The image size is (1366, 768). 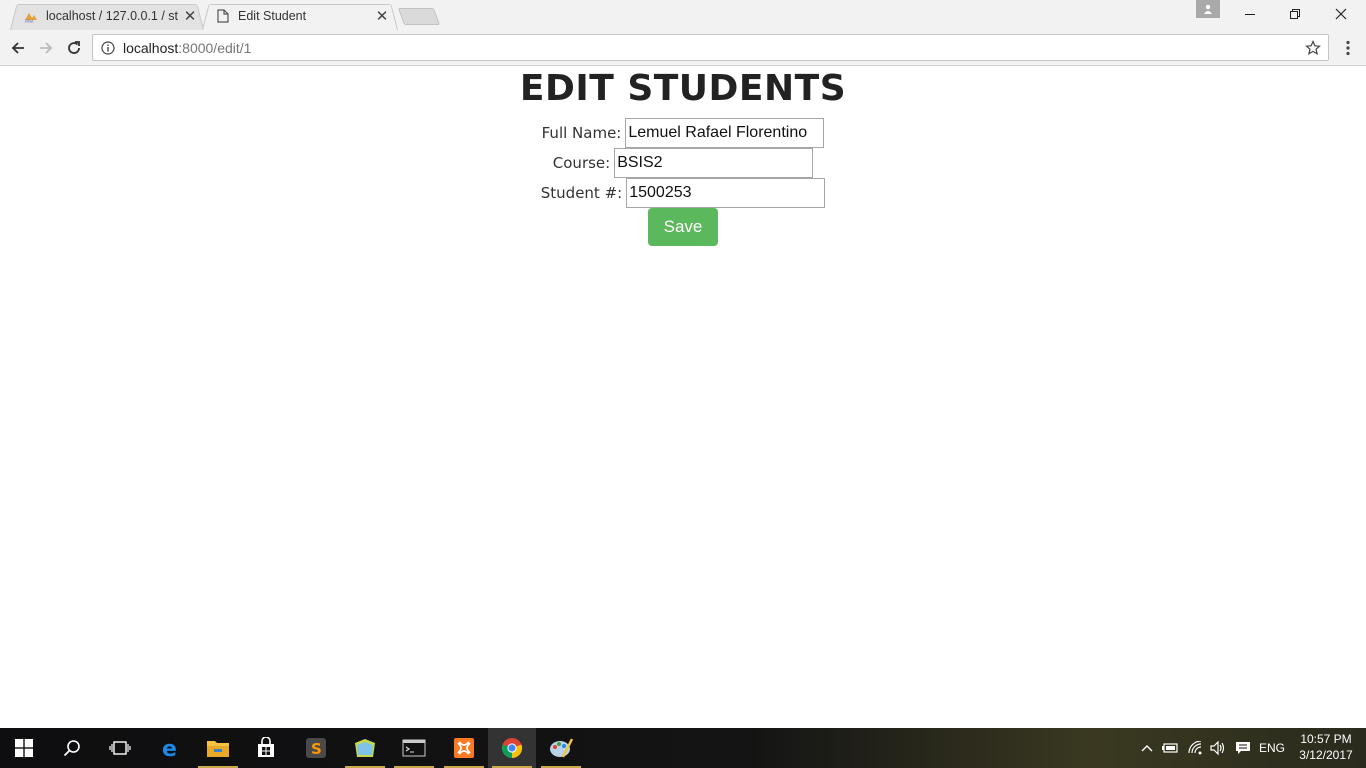 I want to click on restore-icon, so click(x=1294, y=14).